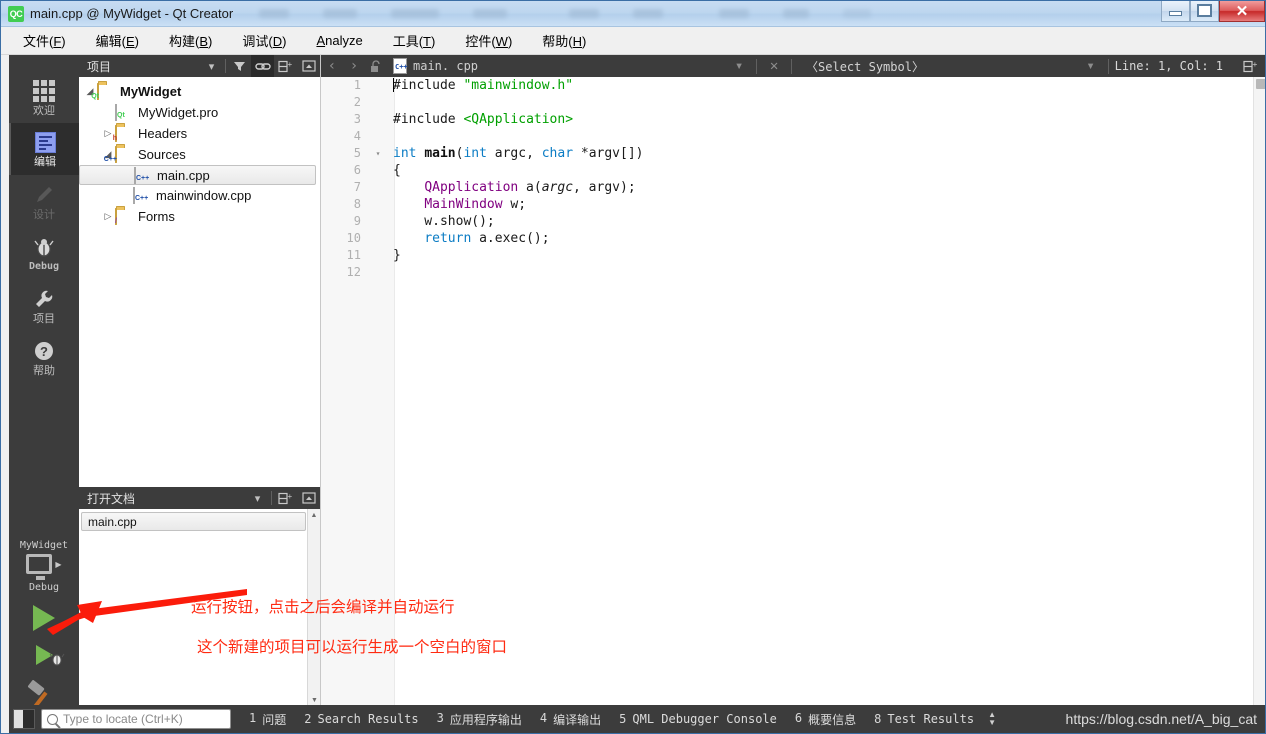 The image size is (1266, 734). I want to click on code-line: 4, so click(793, 136).